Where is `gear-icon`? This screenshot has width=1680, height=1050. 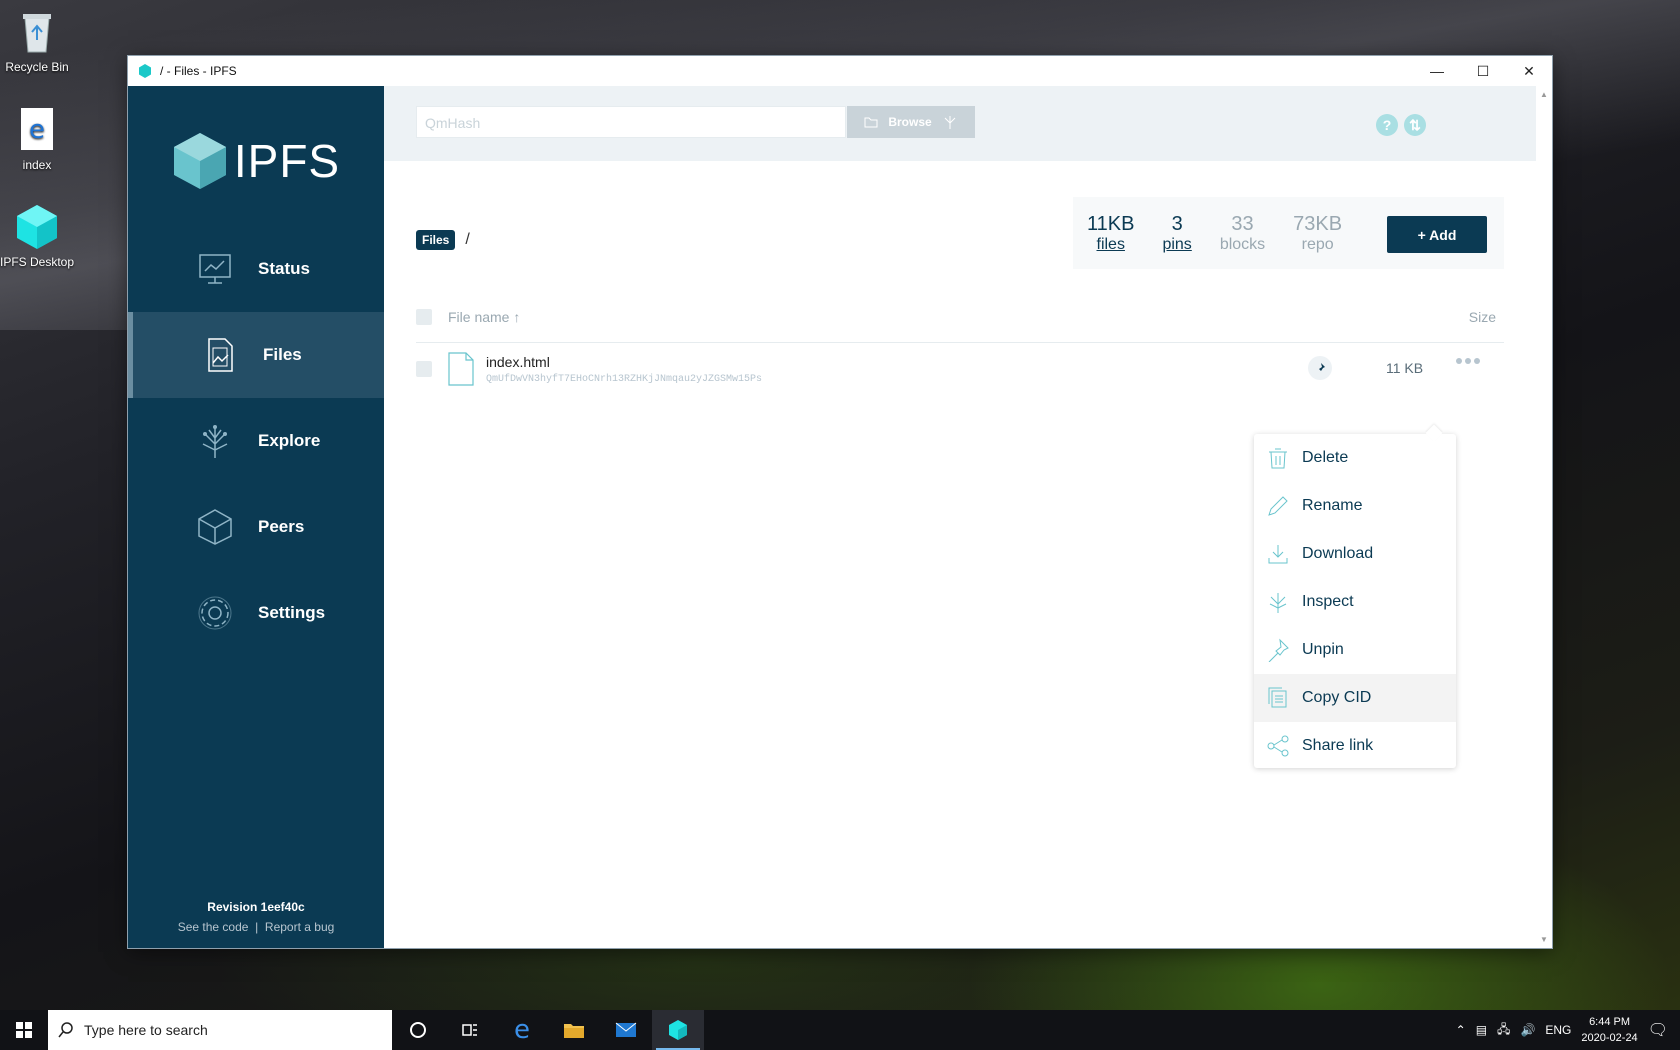
gear-icon is located at coordinates (215, 613).